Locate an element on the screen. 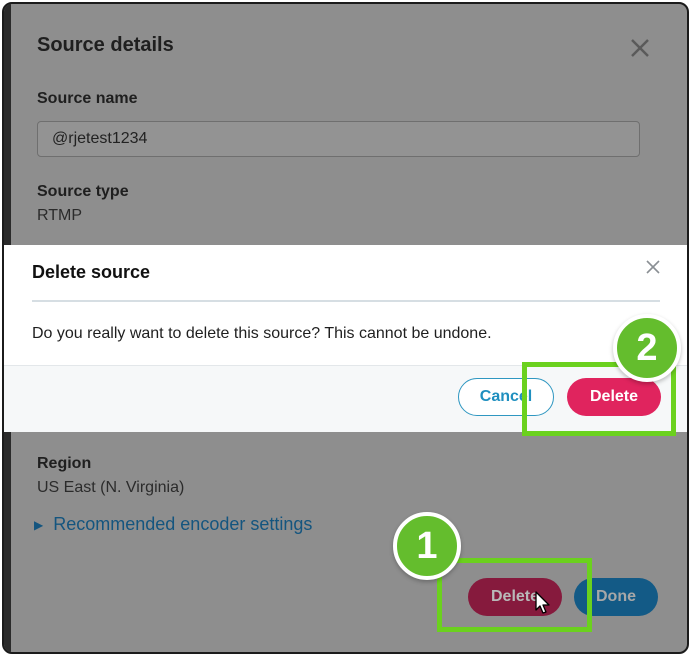  encoder-settings-link: ▶ Recommended encoder settings is located at coordinates (173, 524).